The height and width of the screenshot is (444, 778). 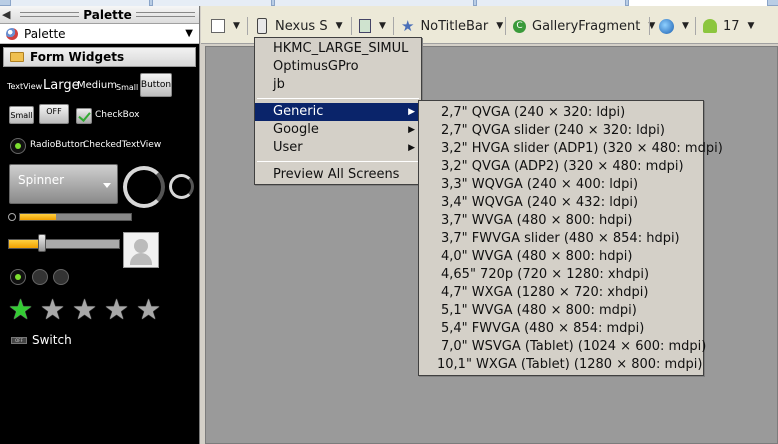 I want to click on locale-dropdown: ▼, so click(x=674, y=26).